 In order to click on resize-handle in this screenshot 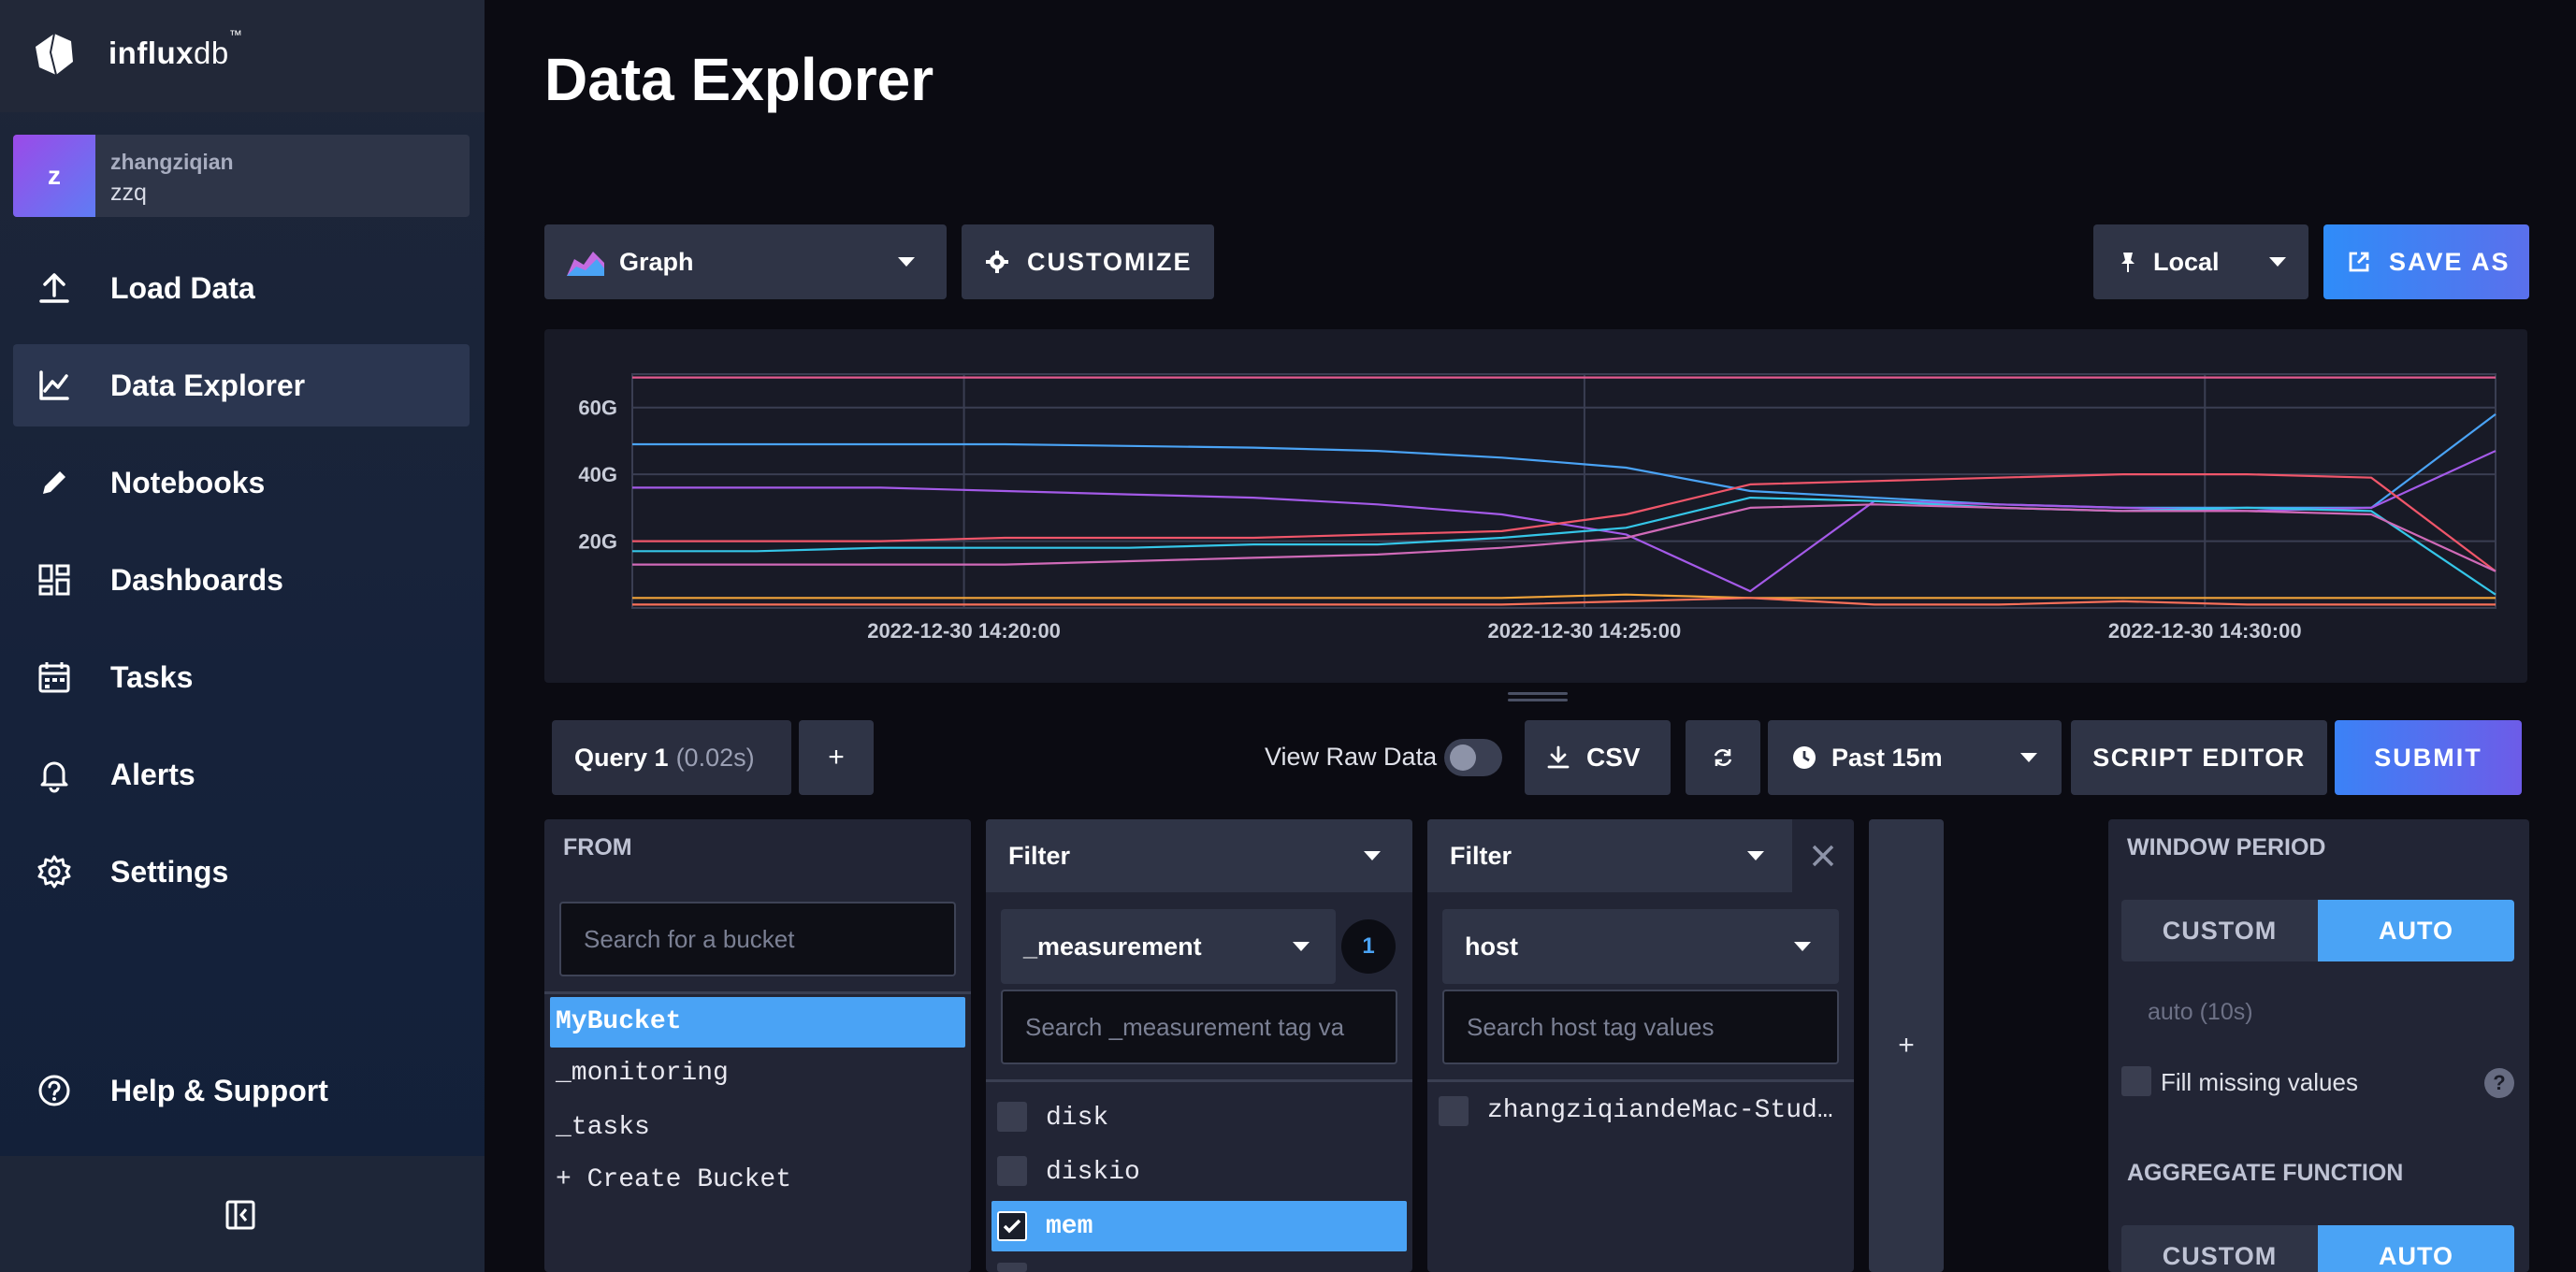, I will do `click(1538, 697)`.